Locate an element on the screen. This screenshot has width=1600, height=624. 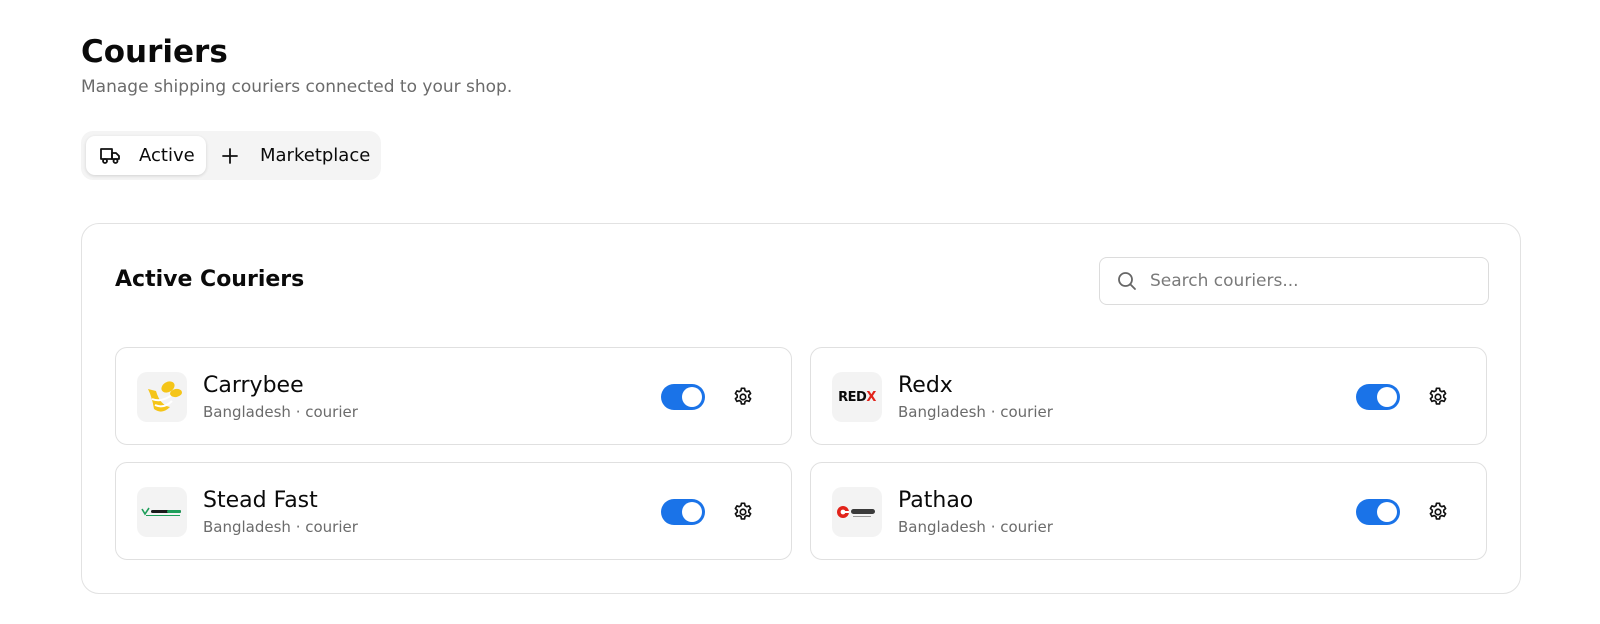
plus-icon is located at coordinates (230, 156).